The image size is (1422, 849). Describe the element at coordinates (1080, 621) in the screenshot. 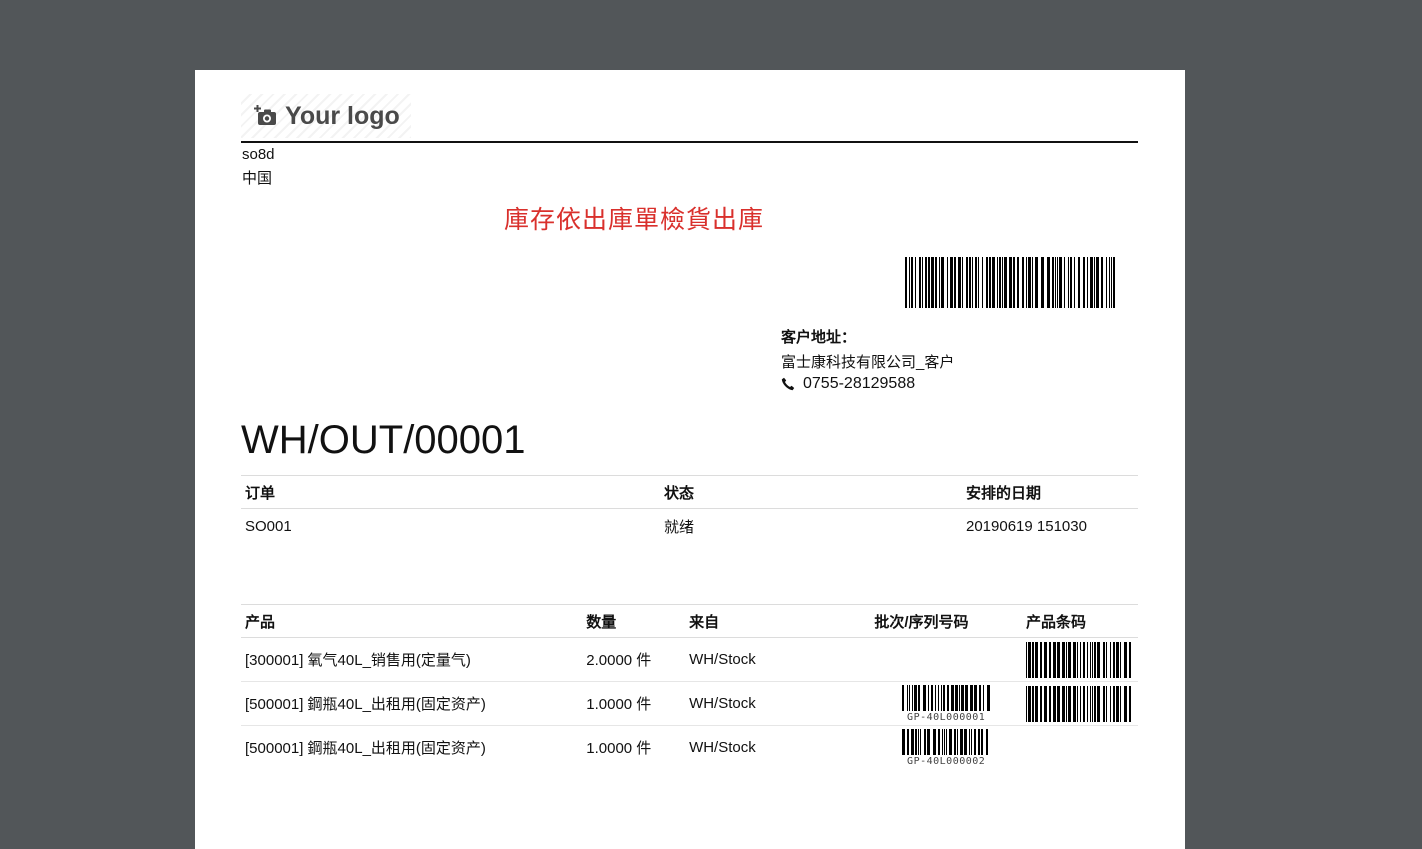

I see `header-barcode: 产品条码` at that location.